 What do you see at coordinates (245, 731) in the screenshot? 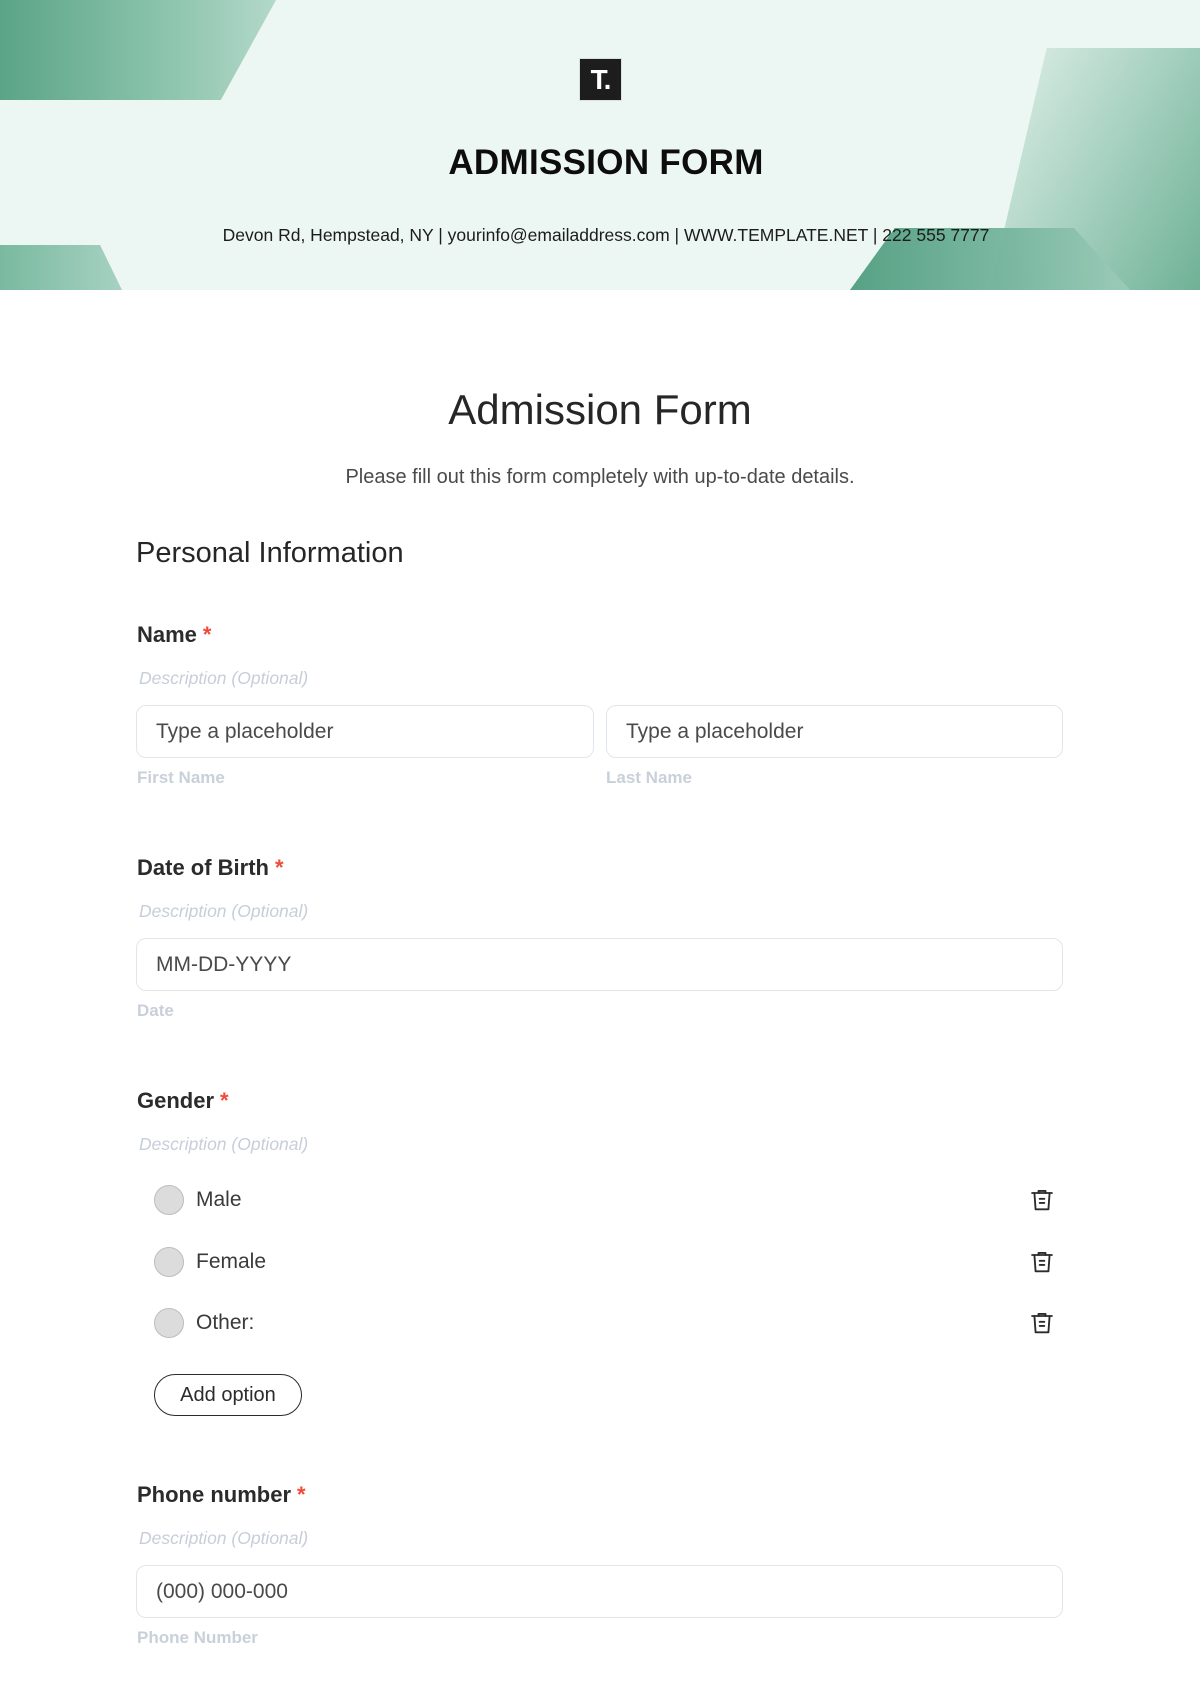
I see `first-name-placeholder: Type a placeholder` at bounding box center [245, 731].